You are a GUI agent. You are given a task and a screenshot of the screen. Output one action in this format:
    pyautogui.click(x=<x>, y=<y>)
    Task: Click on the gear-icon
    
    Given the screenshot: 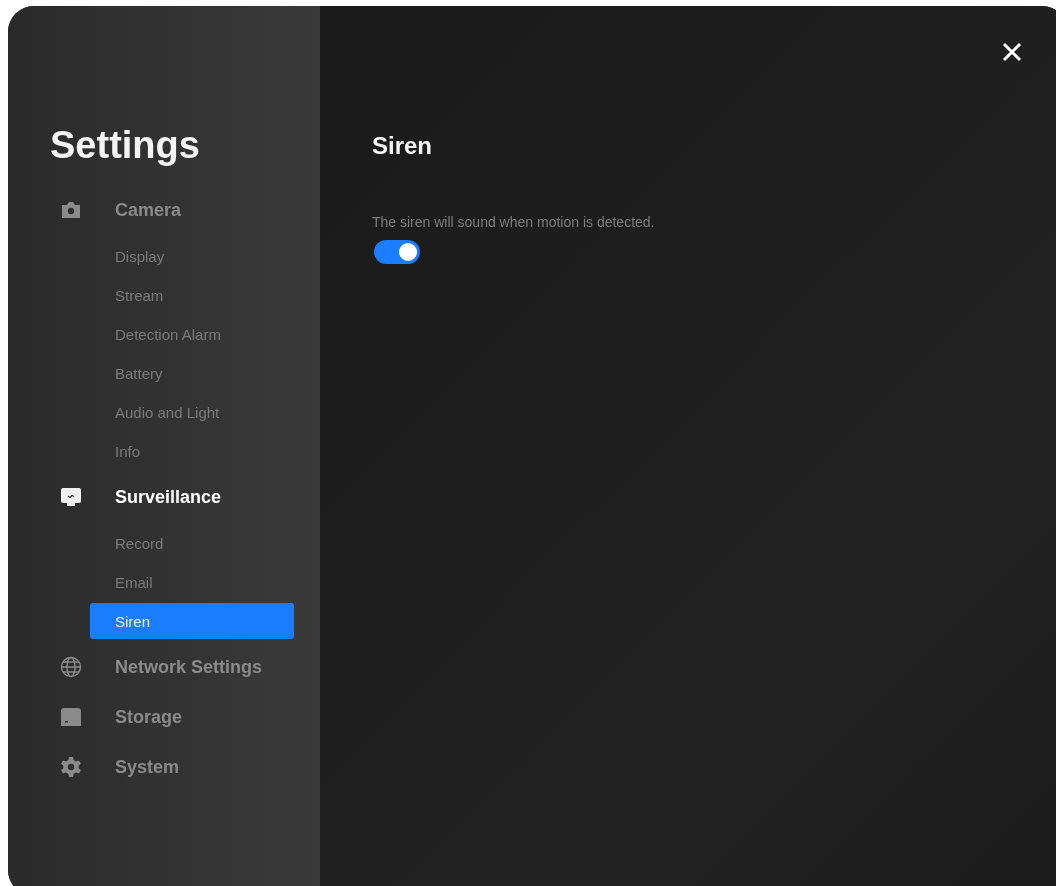 What is the action you would take?
    pyautogui.click(x=71, y=767)
    